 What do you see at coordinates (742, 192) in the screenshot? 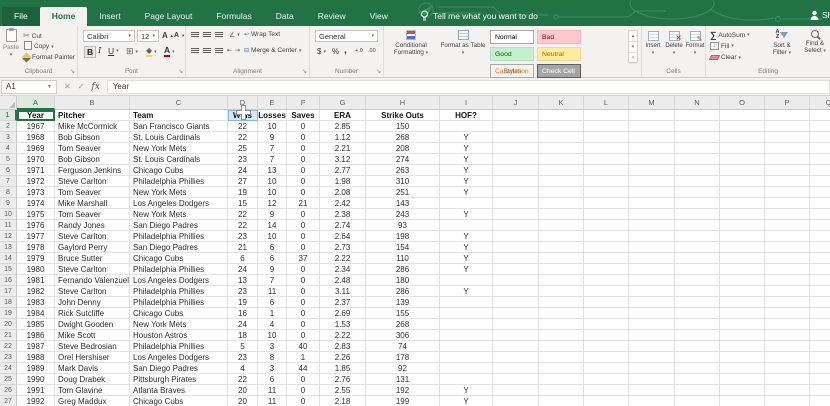
I see `cell-O8` at bounding box center [742, 192].